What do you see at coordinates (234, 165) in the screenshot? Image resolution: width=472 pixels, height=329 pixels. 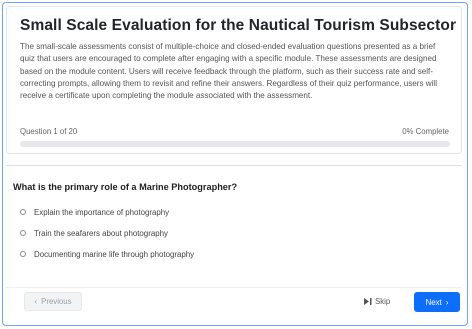 I see `divider` at bounding box center [234, 165].